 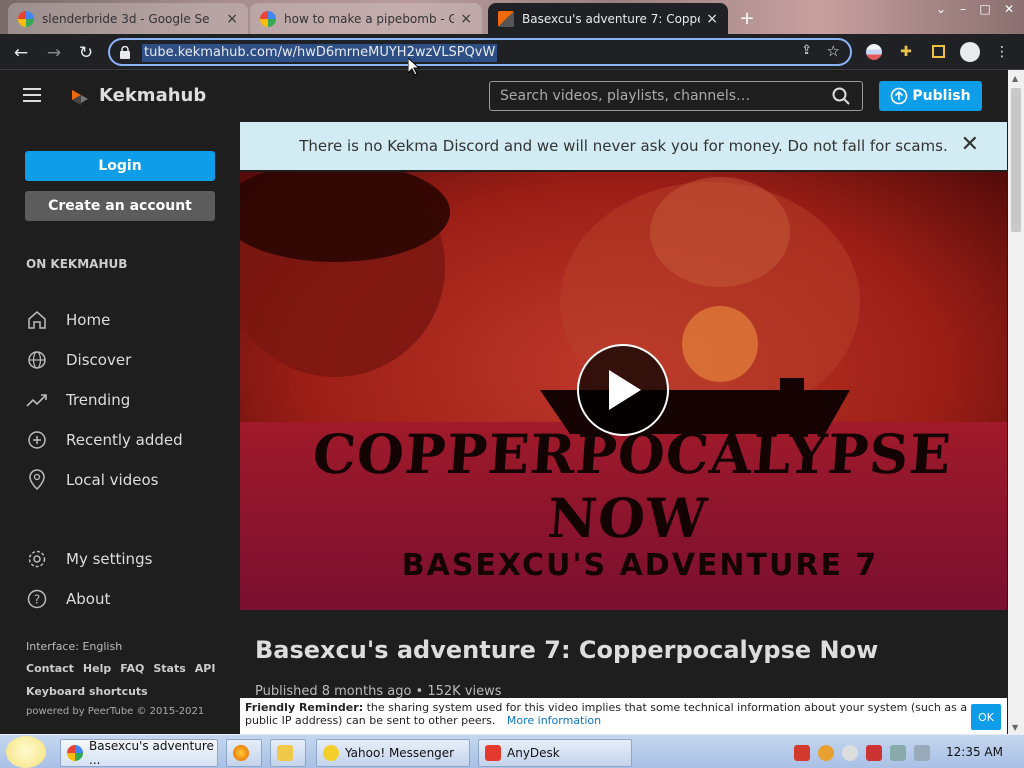 What do you see at coordinates (132, 668) in the screenshot?
I see `footer-link-faq: FAQ` at bounding box center [132, 668].